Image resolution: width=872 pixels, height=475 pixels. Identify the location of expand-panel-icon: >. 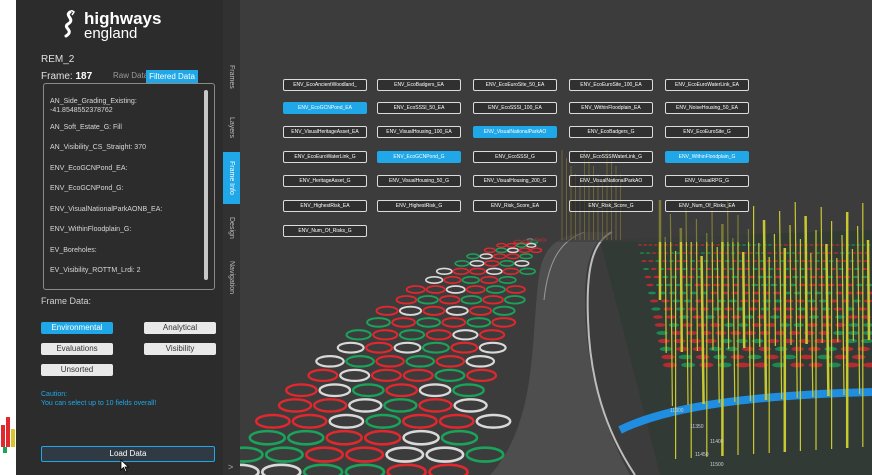
(230, 467).